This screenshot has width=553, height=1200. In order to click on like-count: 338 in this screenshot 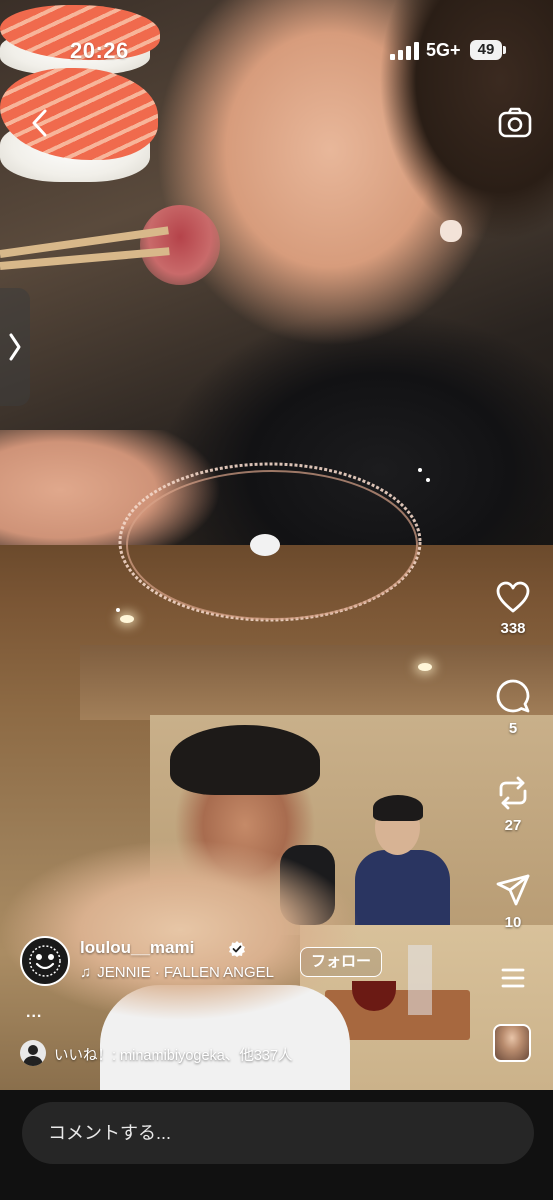, I will do `click(513, 628)`.